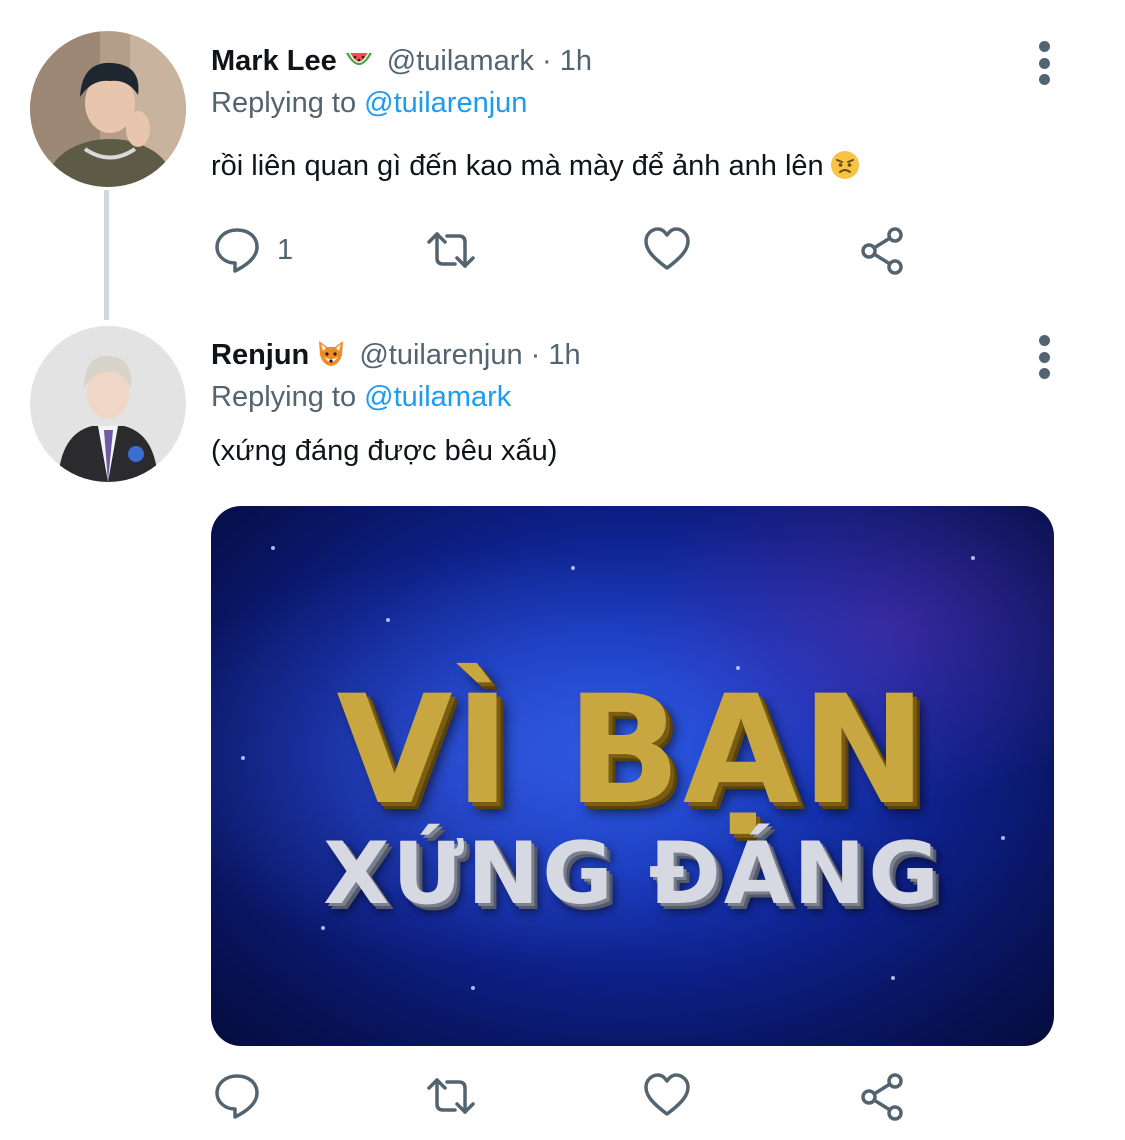  I want to click on tweet-actions, so click(571, 1096).